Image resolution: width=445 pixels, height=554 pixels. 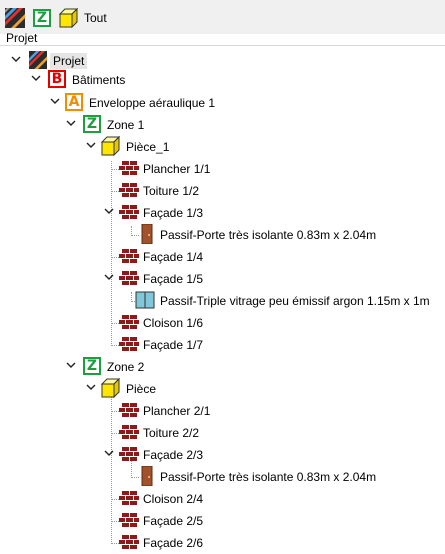 I want to click on tree-node-label: Façade 2/3, so click(x=173, y=455).